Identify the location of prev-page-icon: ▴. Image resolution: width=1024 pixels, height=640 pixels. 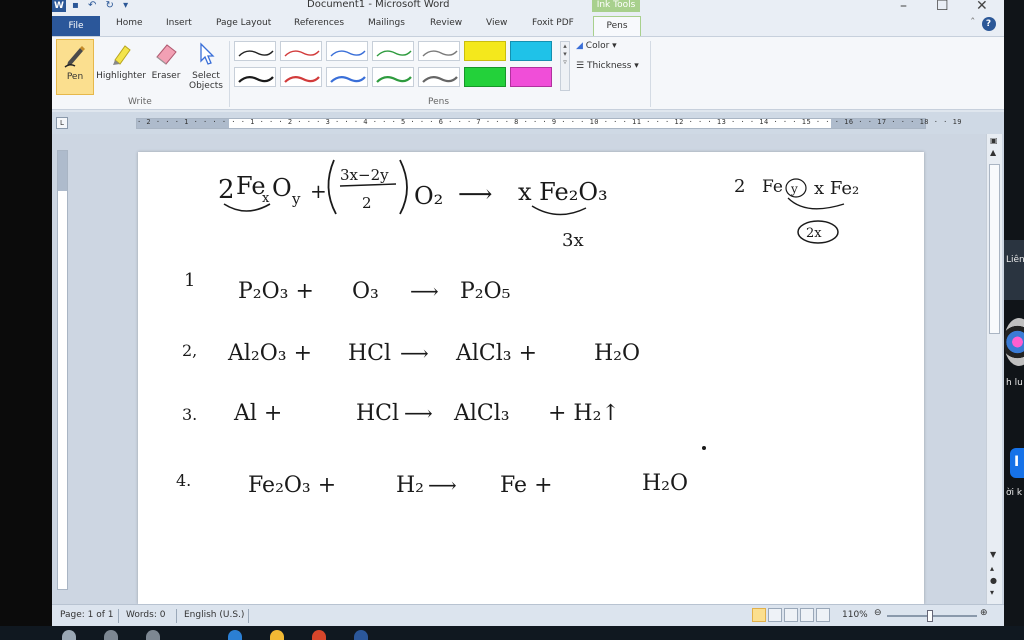
(992, 568).